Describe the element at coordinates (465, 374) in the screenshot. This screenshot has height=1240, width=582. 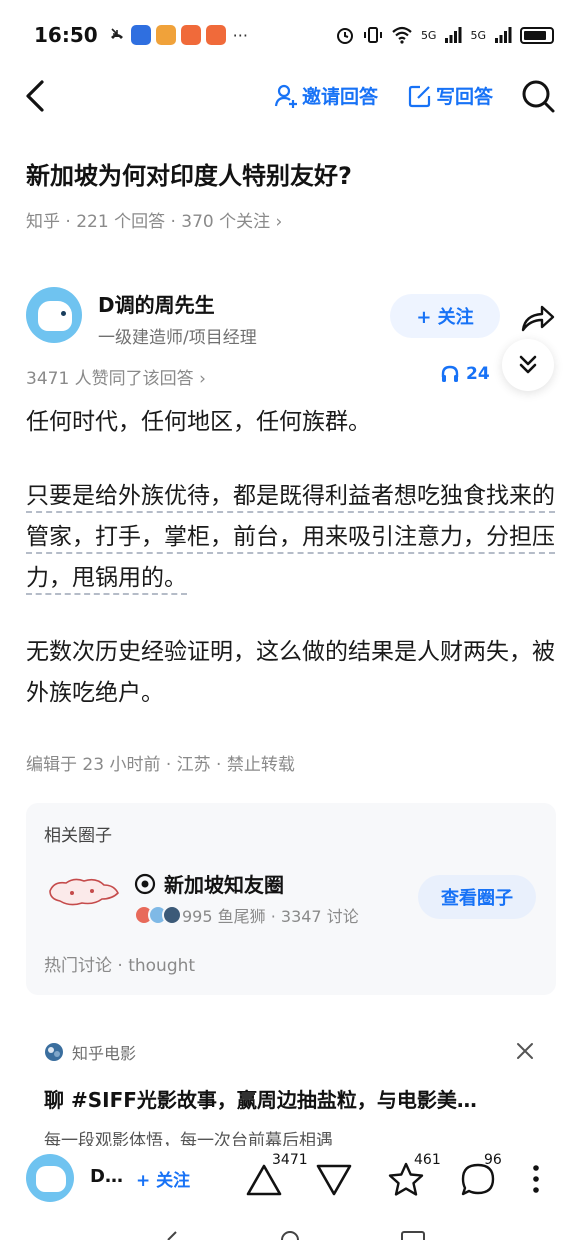
I see `listen-button: 24` at that location.